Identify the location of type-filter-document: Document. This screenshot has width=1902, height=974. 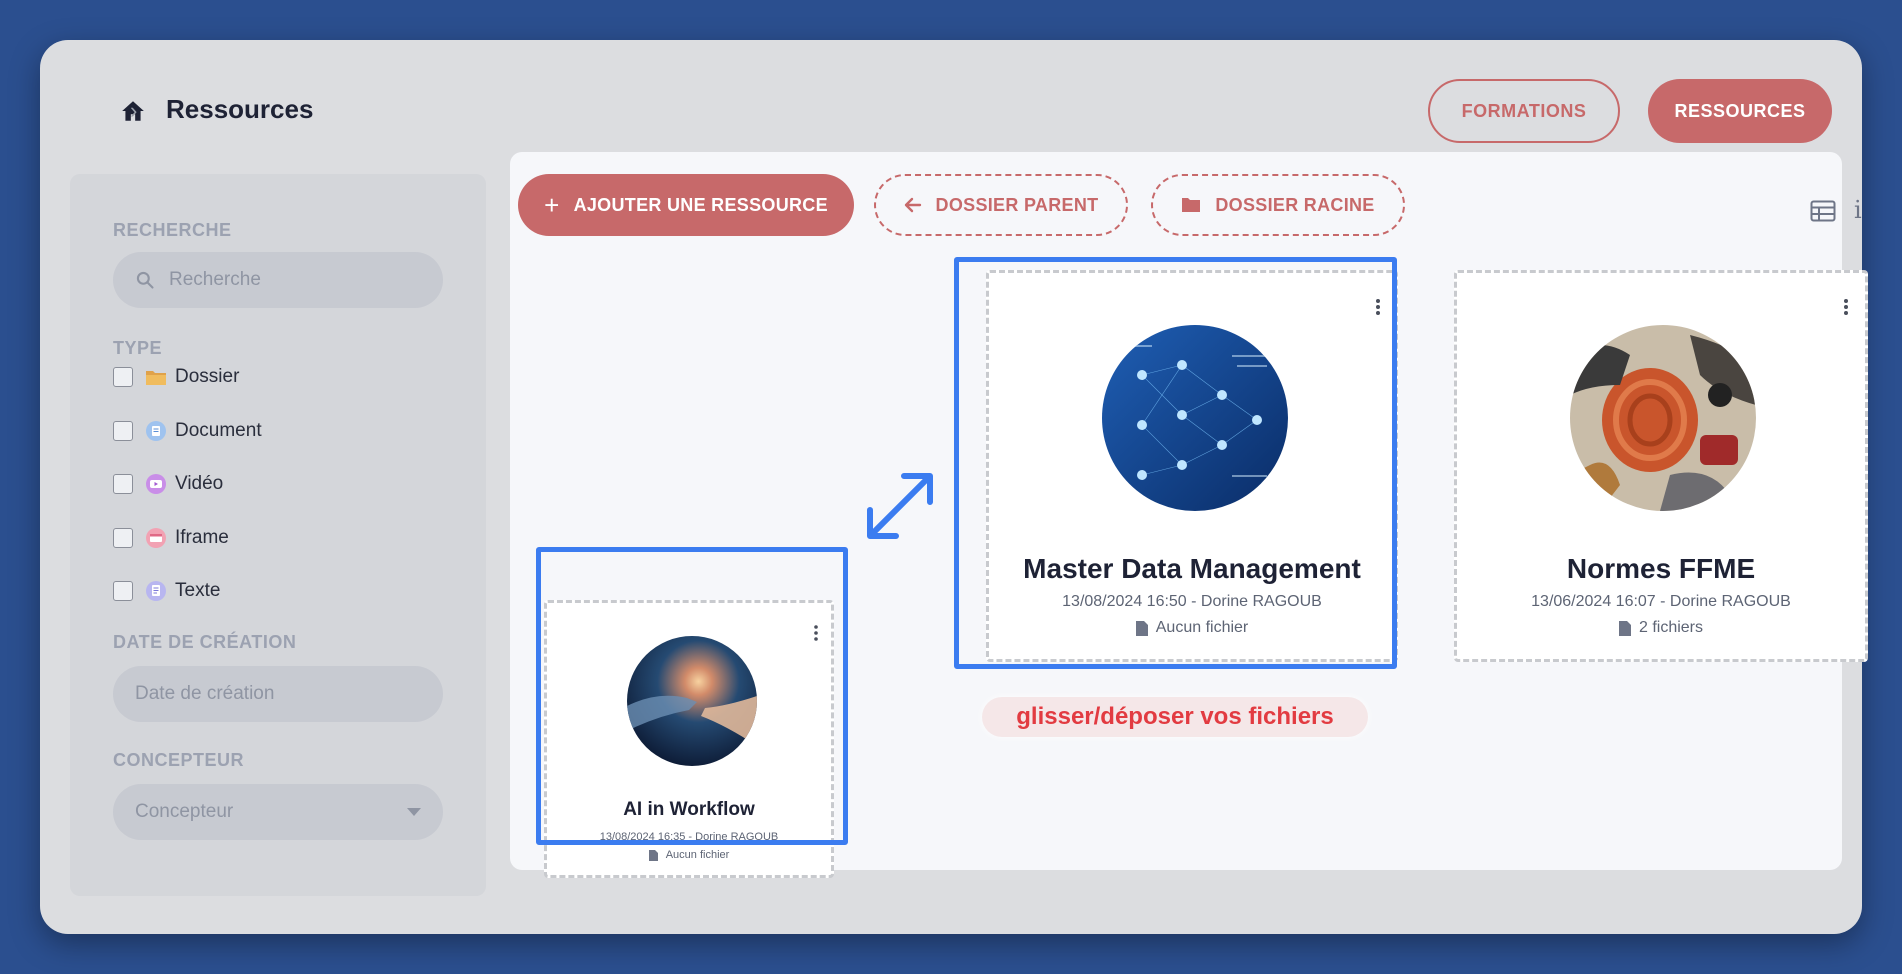
(187, 431).